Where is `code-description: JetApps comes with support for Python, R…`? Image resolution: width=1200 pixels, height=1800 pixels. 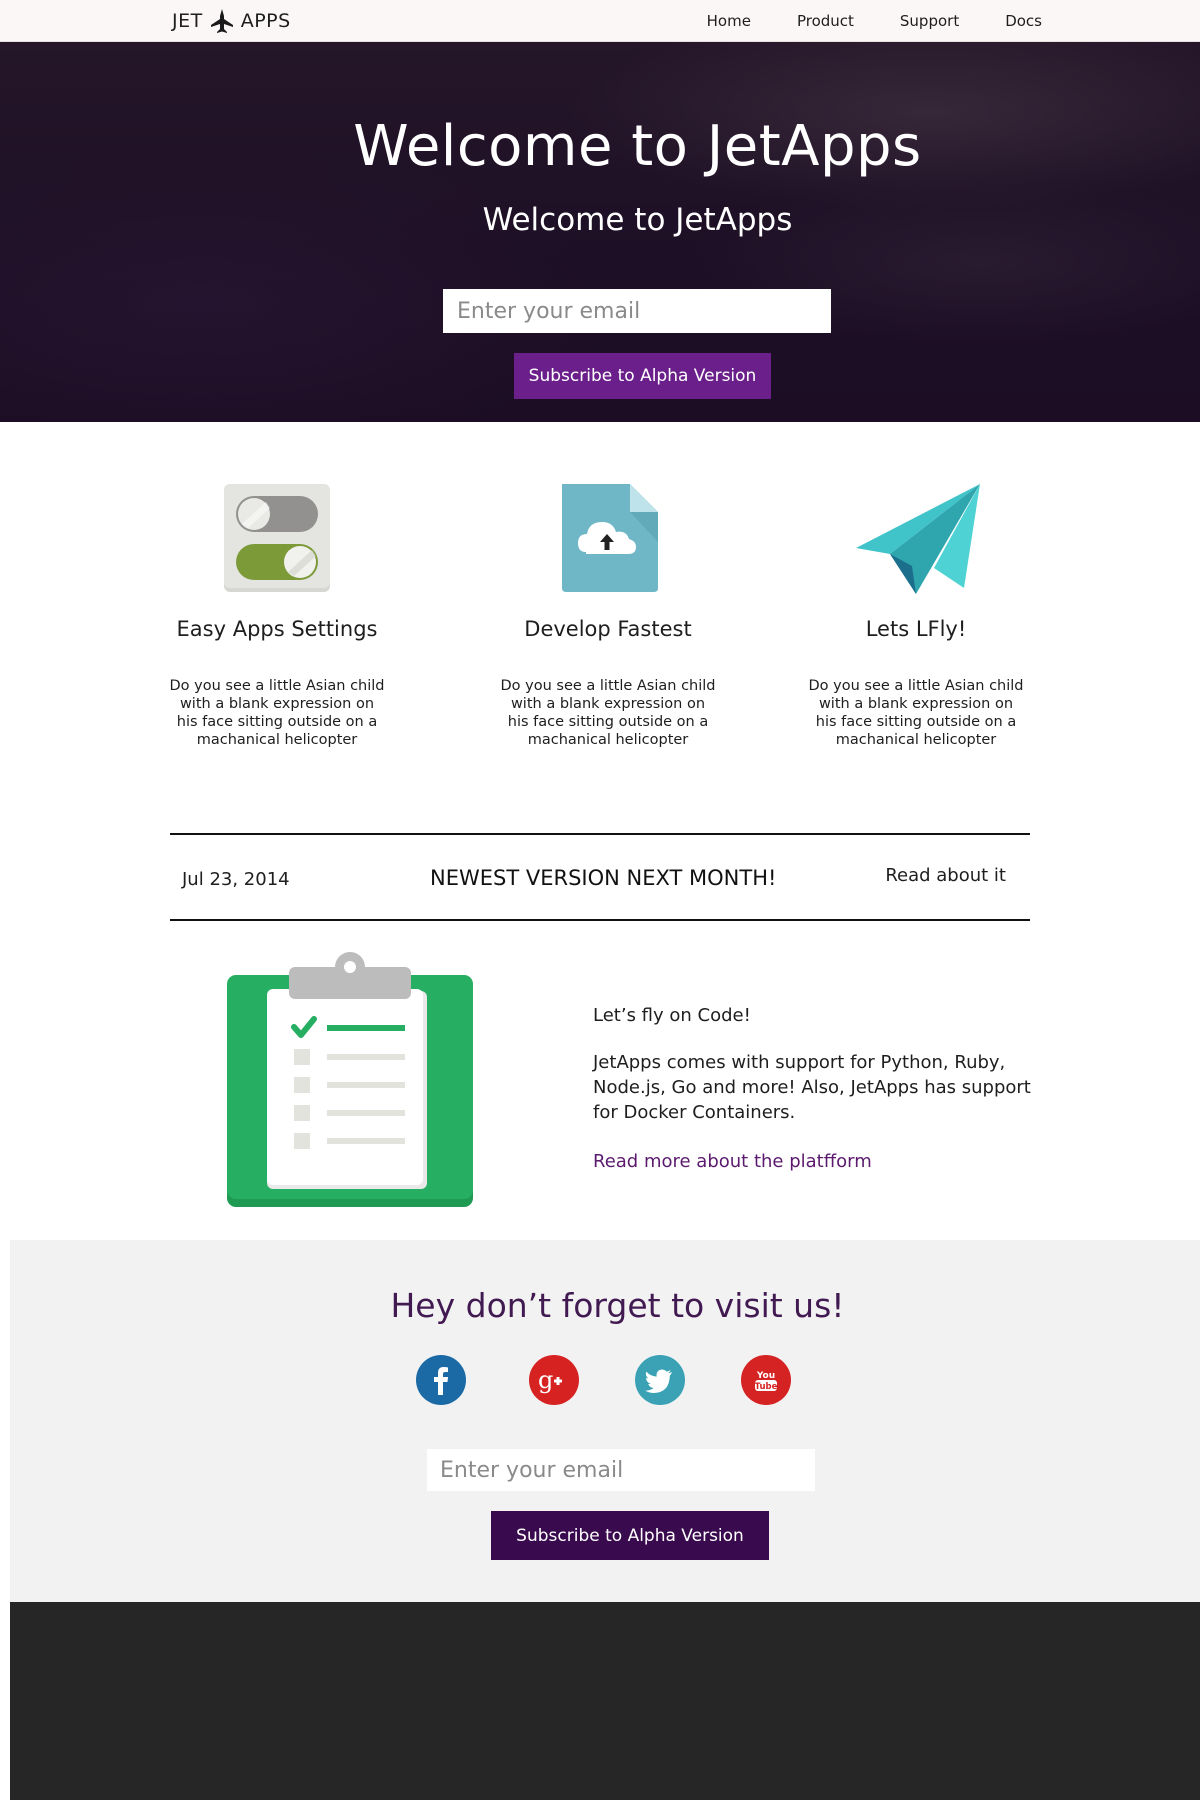
code-description: JetApps comes with support for Python, R… is located at coordinates (812, 1087).